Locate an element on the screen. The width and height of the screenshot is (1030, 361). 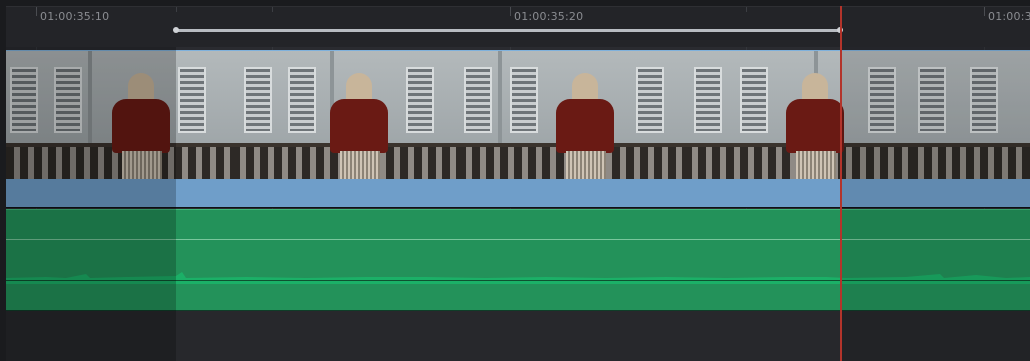
timecode-label: 01:00:3 is located at coordinates (1009, 16).